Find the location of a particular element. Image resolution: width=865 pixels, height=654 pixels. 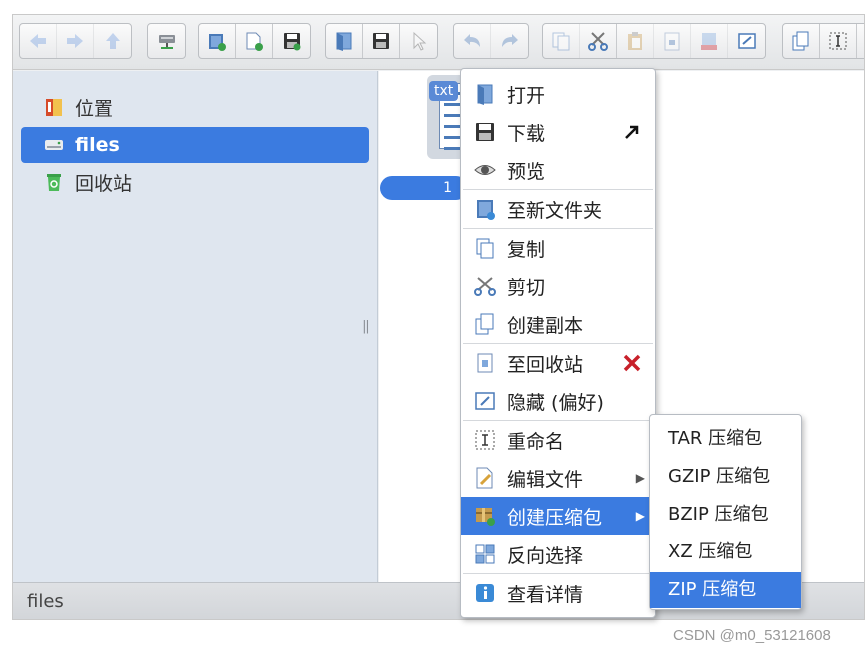

submenu-item-gzip: GZIP 压缩包 is located at coordinates (725, 477).